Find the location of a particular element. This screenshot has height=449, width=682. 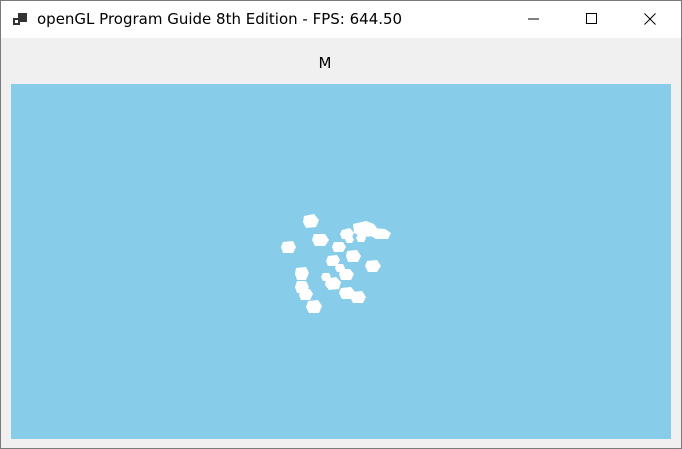

minimize-button is located at coordinates (534, 19).